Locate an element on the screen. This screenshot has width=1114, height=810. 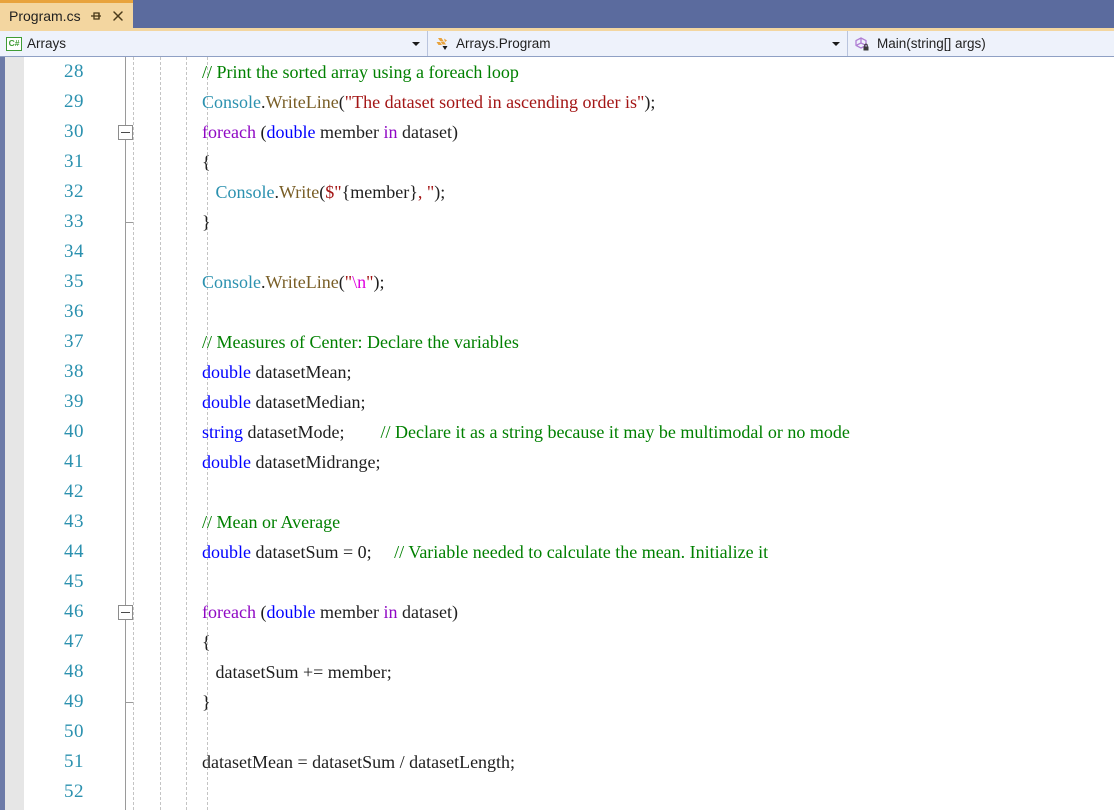
method-private-icon is located at coordinates (863, 44).